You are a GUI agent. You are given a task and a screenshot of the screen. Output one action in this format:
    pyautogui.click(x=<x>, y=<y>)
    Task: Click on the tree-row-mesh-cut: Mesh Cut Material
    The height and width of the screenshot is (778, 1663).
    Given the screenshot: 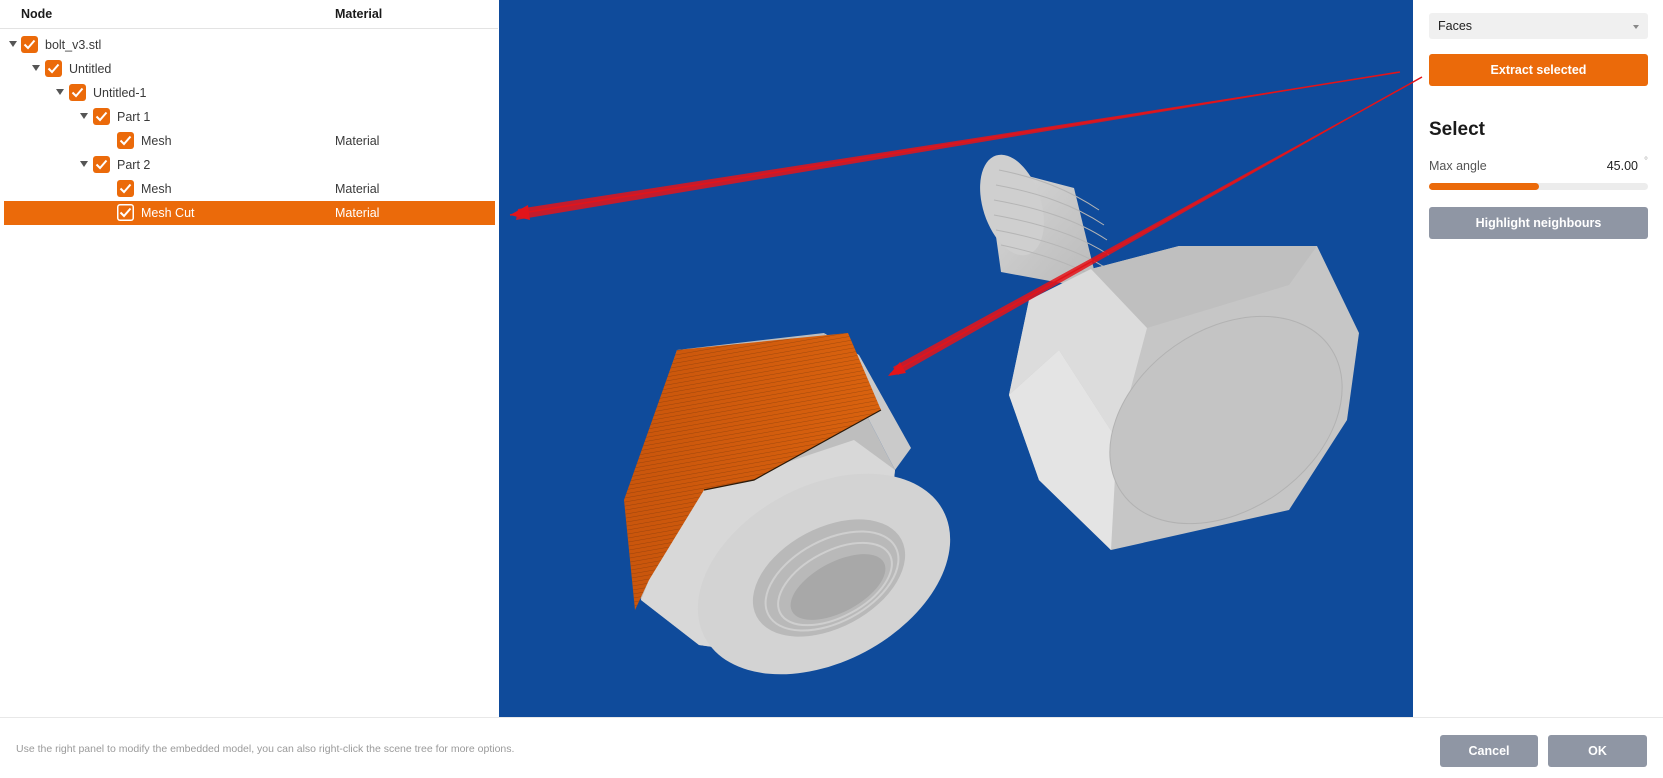 What is the action you would take?
    pyautogui.click(x=249, y=213)
    